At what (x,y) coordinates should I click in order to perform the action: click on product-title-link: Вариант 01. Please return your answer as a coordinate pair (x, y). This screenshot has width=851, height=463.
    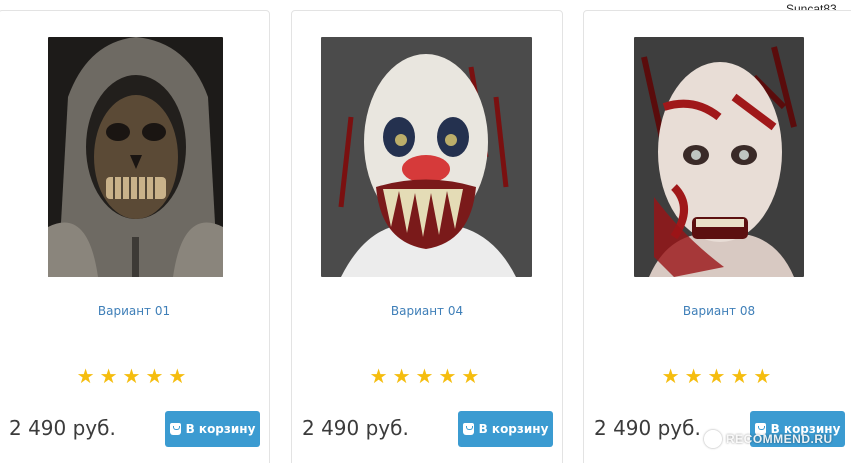
    Looking at the image, I should click on (134, 311).